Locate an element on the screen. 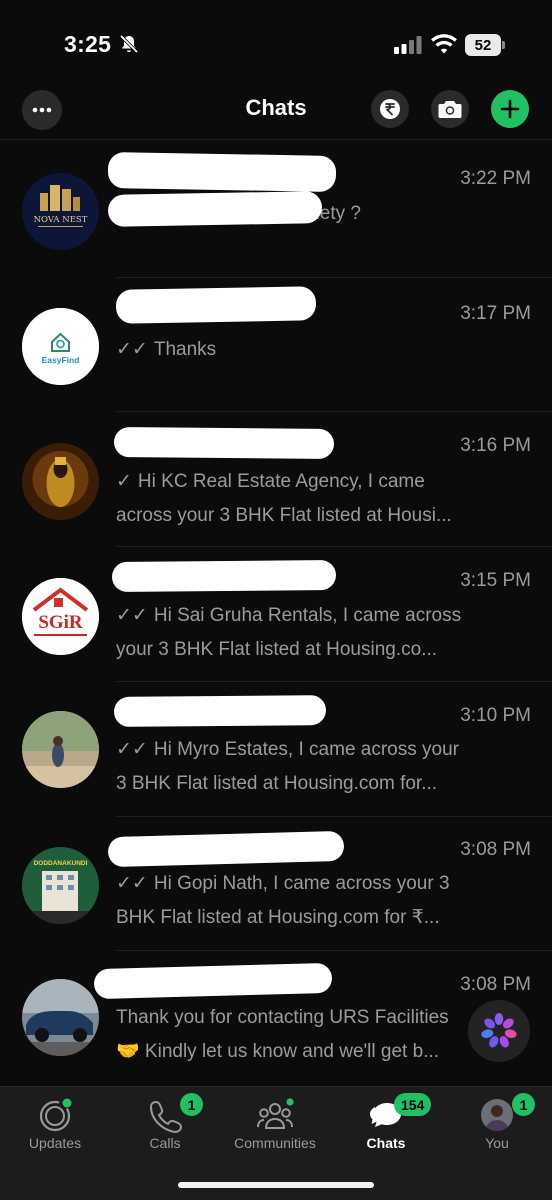 The width and height of the screenshot is (552, 1200). tab-label: Communities is located at coordinates (275, 1143).